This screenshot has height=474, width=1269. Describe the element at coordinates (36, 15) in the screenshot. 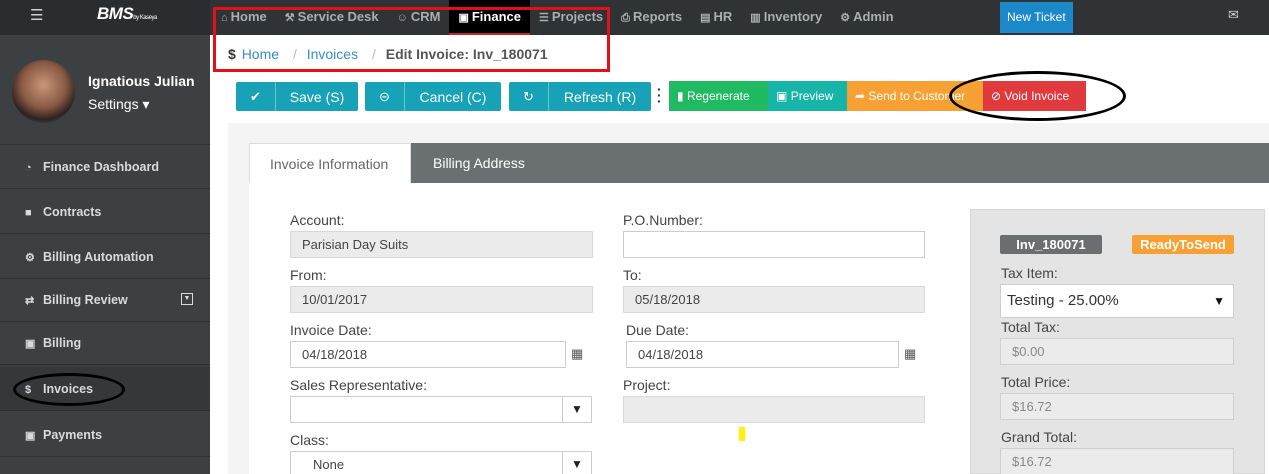

I see `hamburger-menu-icon: ☰` at that location.